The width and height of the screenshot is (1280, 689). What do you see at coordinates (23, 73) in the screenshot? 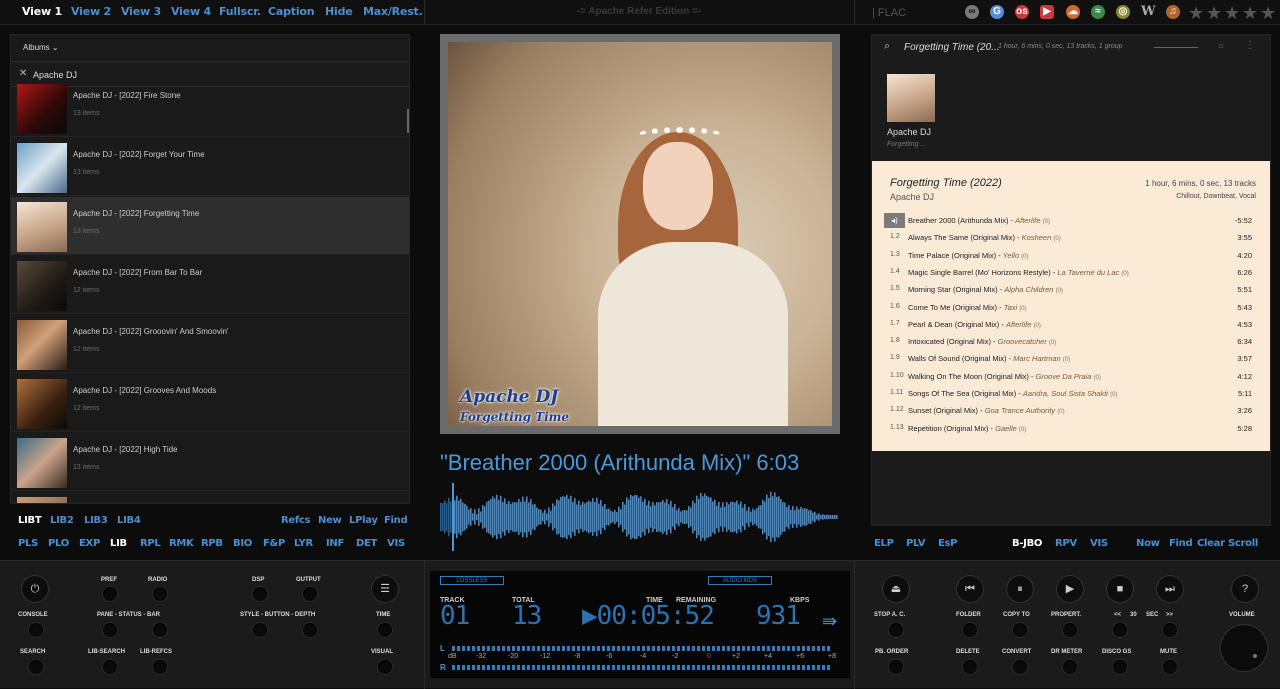
I see `clear-filter-icon: ✕` at bounding box center [23, 73].